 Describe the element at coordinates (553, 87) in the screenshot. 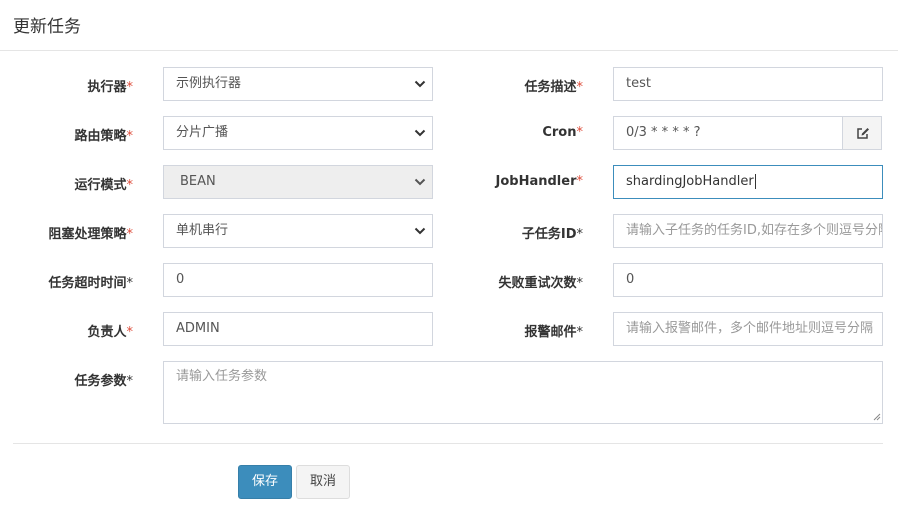

I see `job-desc-label: 任务描述*` at that location.